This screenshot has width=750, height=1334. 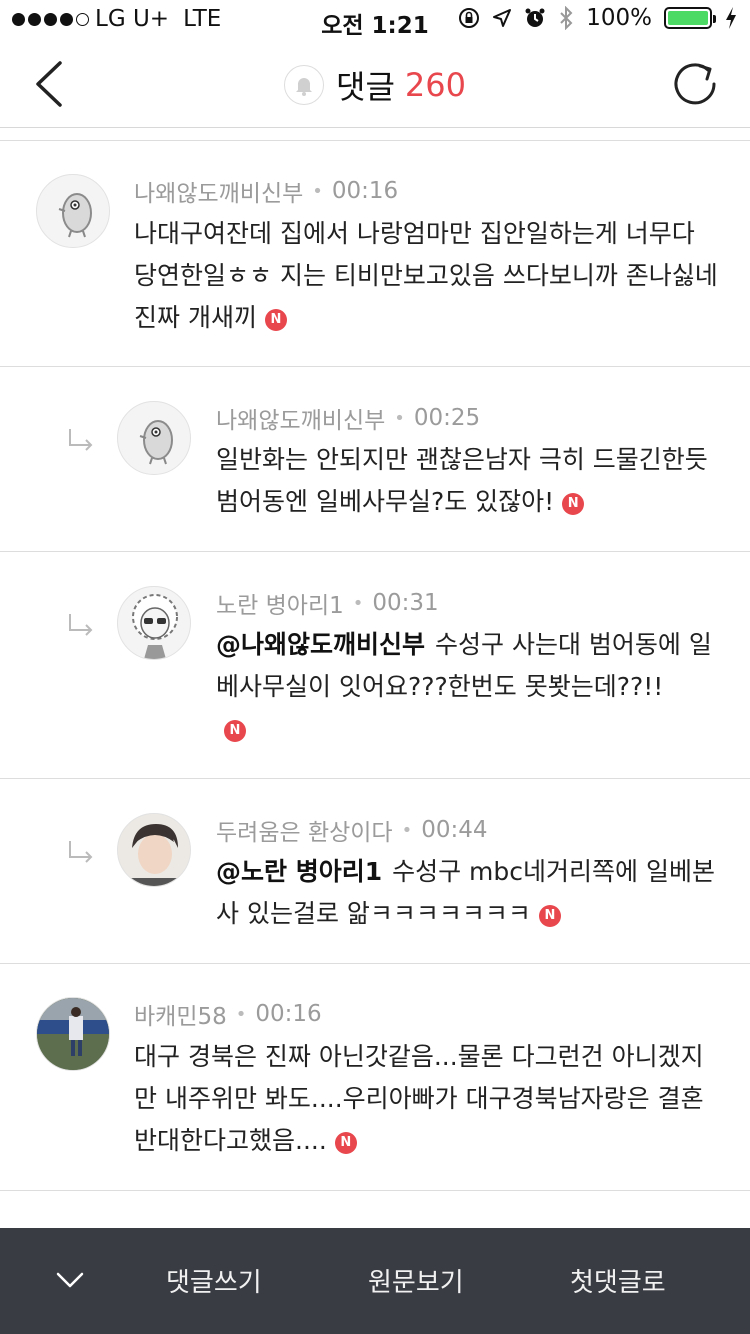 I want to click on comment-meta: 두려움은 환상이다 • 00:44, so click(x=352, y=830).